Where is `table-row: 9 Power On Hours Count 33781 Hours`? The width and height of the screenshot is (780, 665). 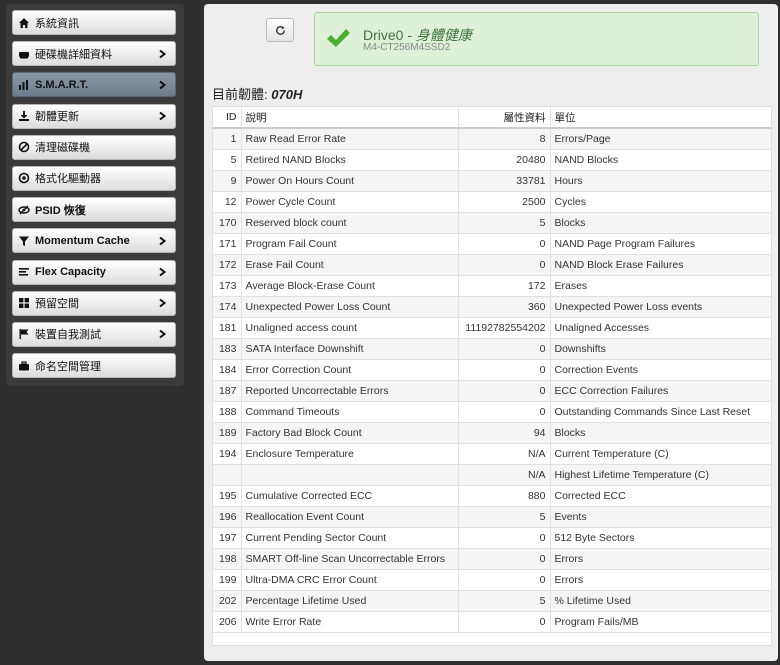 table-row: 9 Power On Hours Count 33781 Hours is located at coordinates (492, 181).